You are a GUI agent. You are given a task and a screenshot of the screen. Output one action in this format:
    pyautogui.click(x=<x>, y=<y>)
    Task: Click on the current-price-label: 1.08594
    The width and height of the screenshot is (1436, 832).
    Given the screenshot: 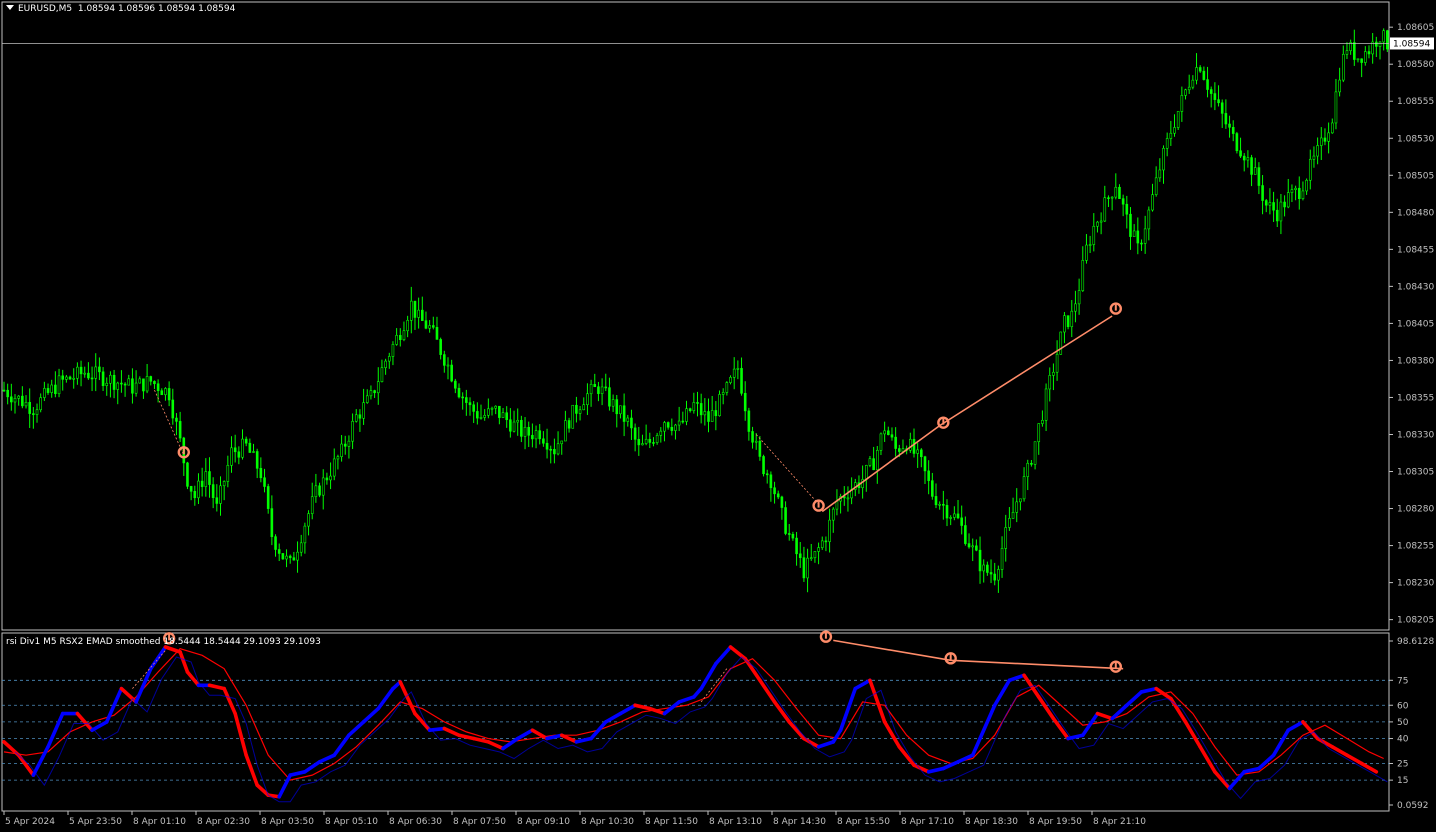 What is the action you would take?
    pyautogui.click(x=1411, y=44)
    